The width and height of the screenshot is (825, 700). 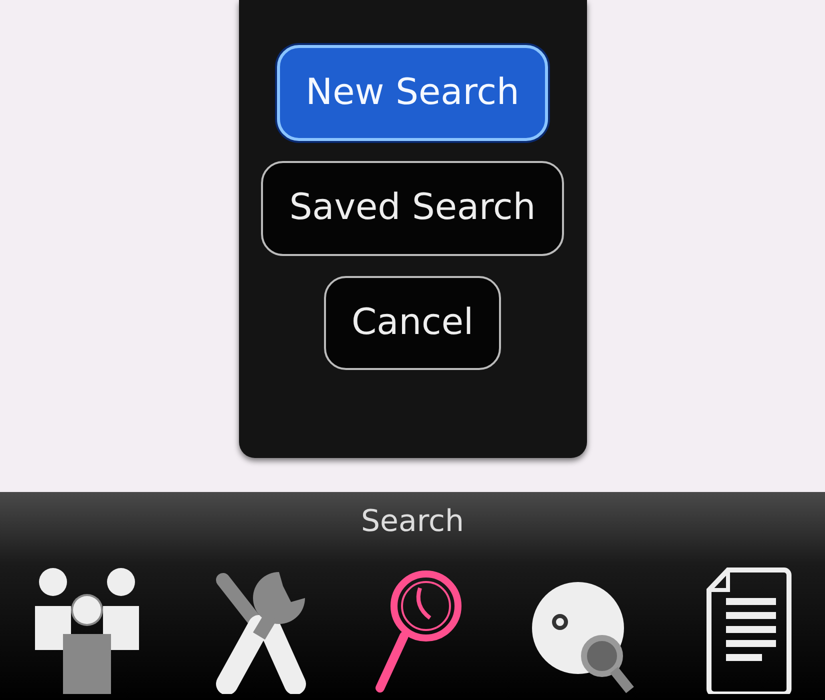 What do you see at coordinates (749, 630) in the screenshot?
I see `document-icon` at bounding box center [749, 630].